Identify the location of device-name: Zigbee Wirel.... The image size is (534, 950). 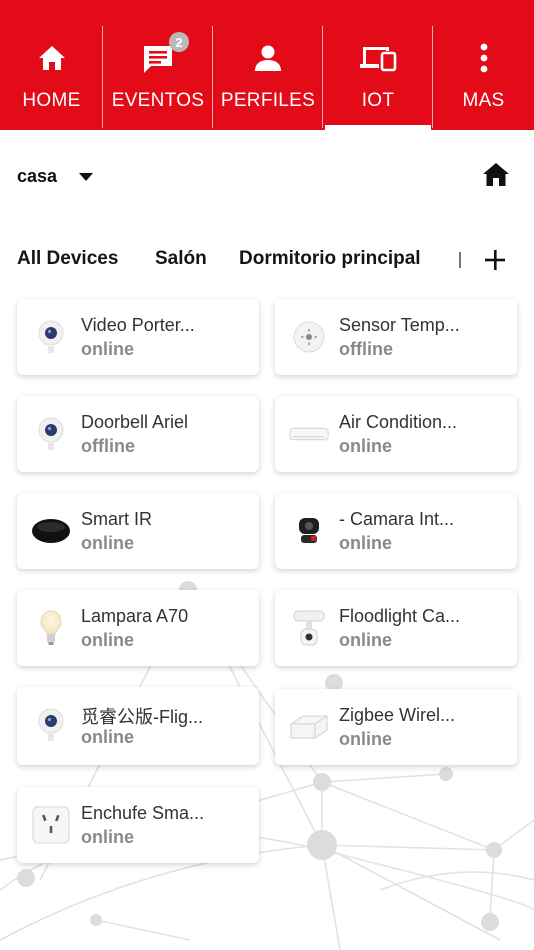
(397, 715).